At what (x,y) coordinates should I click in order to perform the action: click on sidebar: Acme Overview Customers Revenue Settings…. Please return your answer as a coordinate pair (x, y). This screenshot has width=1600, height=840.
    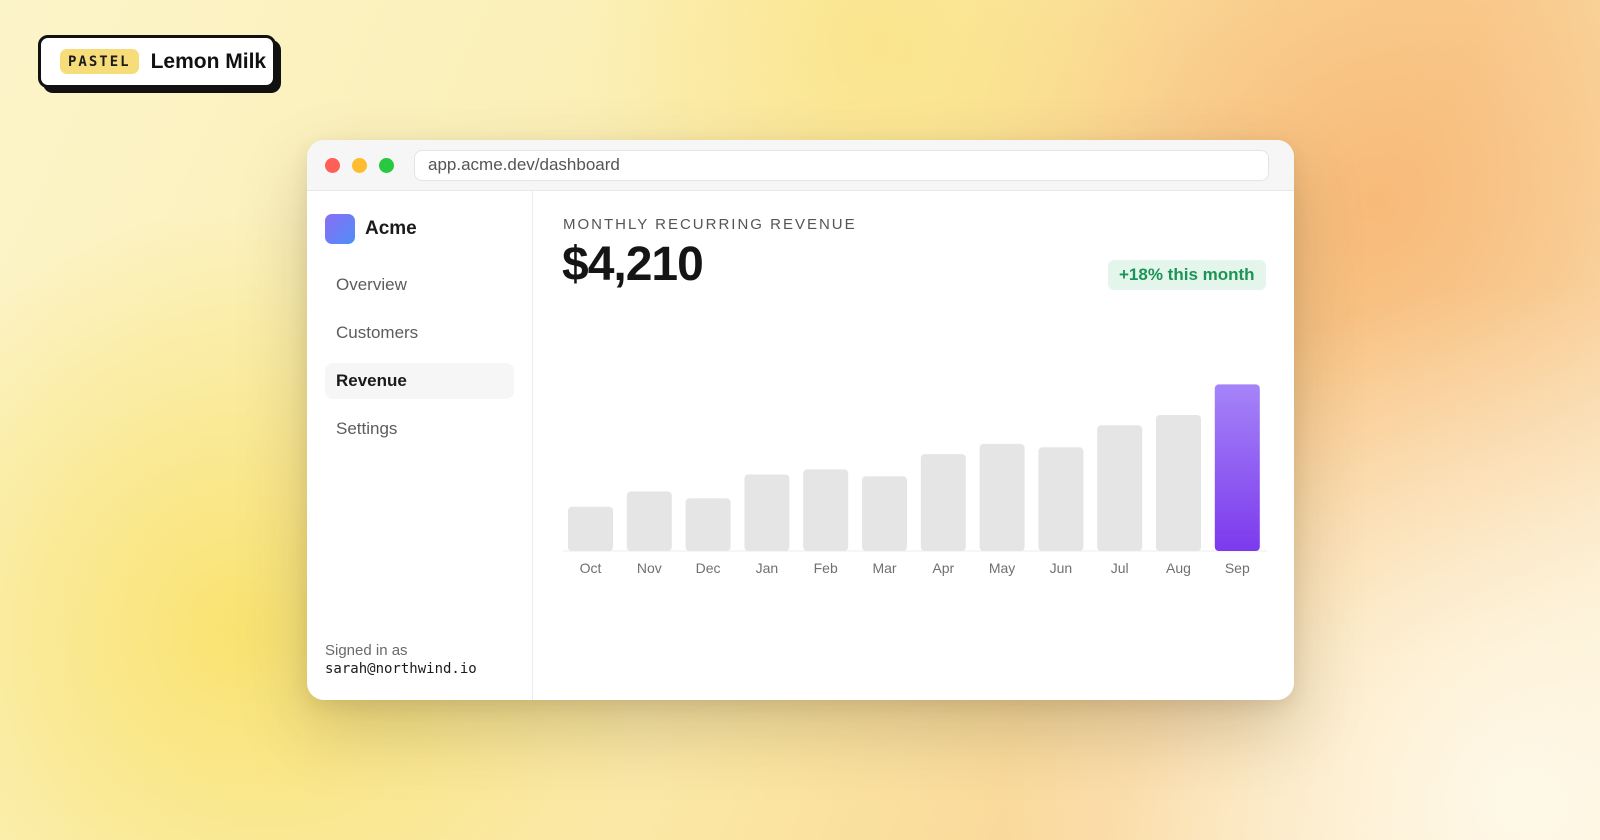
    Looking at the image, I should click on (420, 445).